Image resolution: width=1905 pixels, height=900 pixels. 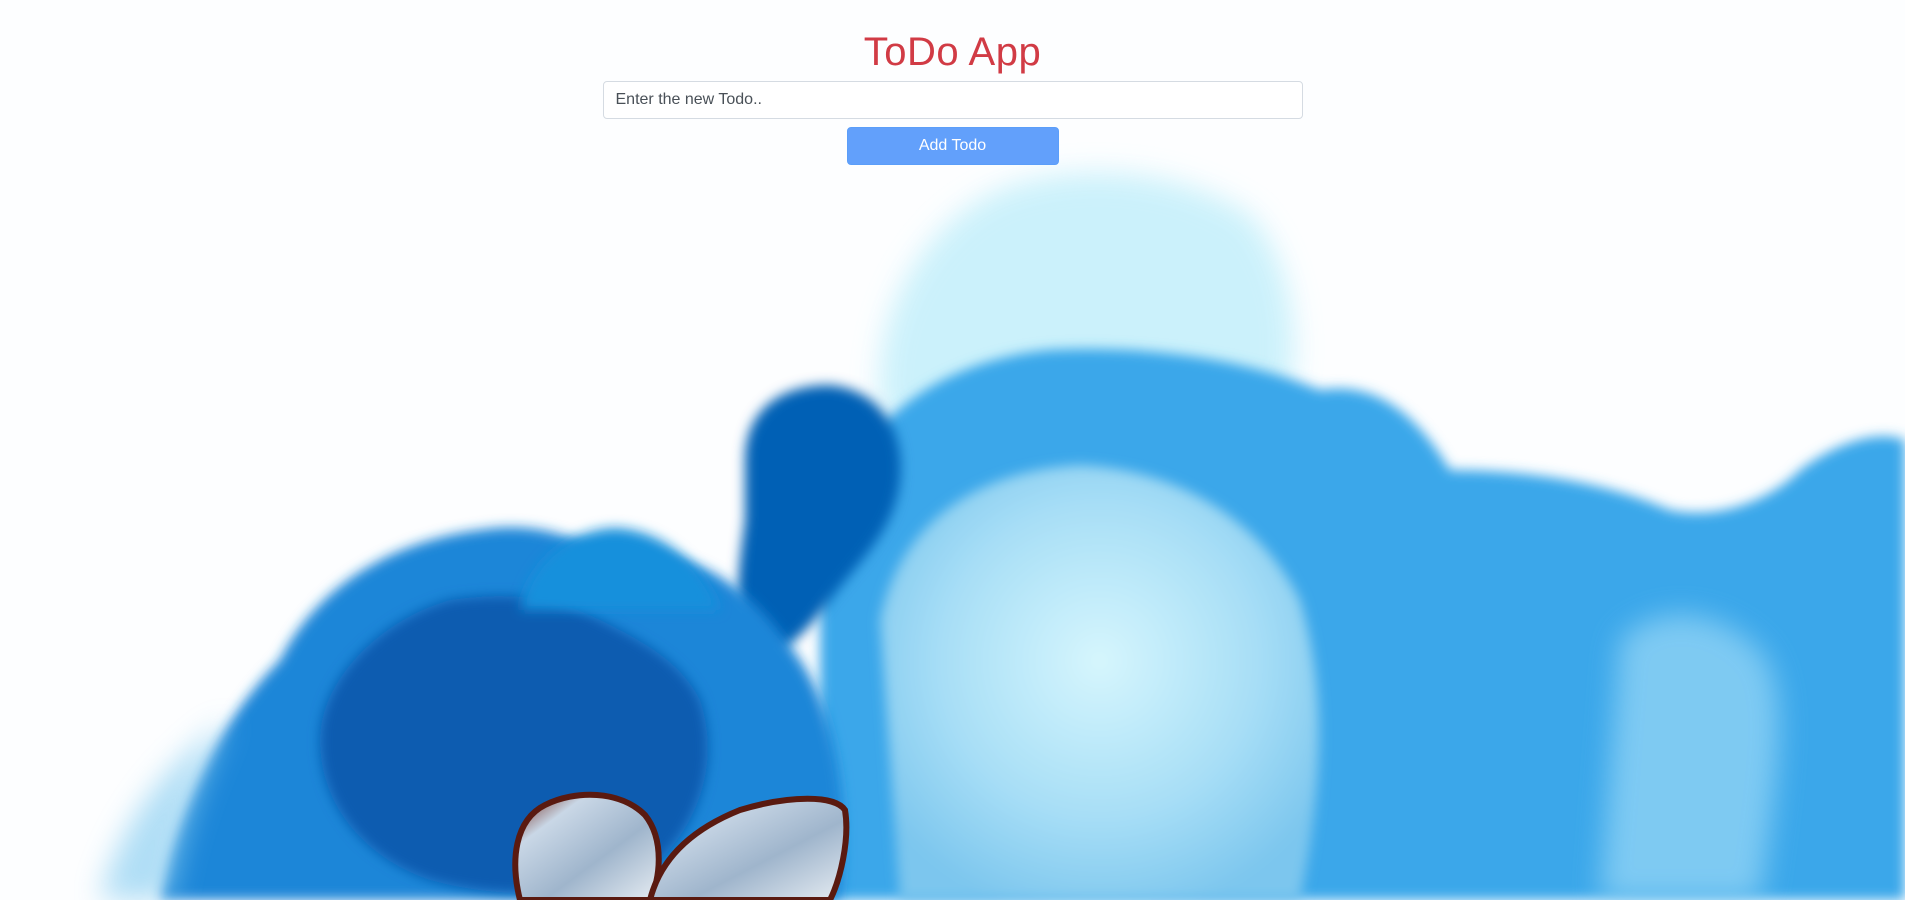 What do you see at coordinates (952, 100) in the screenshot?
I see `new-todo-input` at bounding box center [952, 100].